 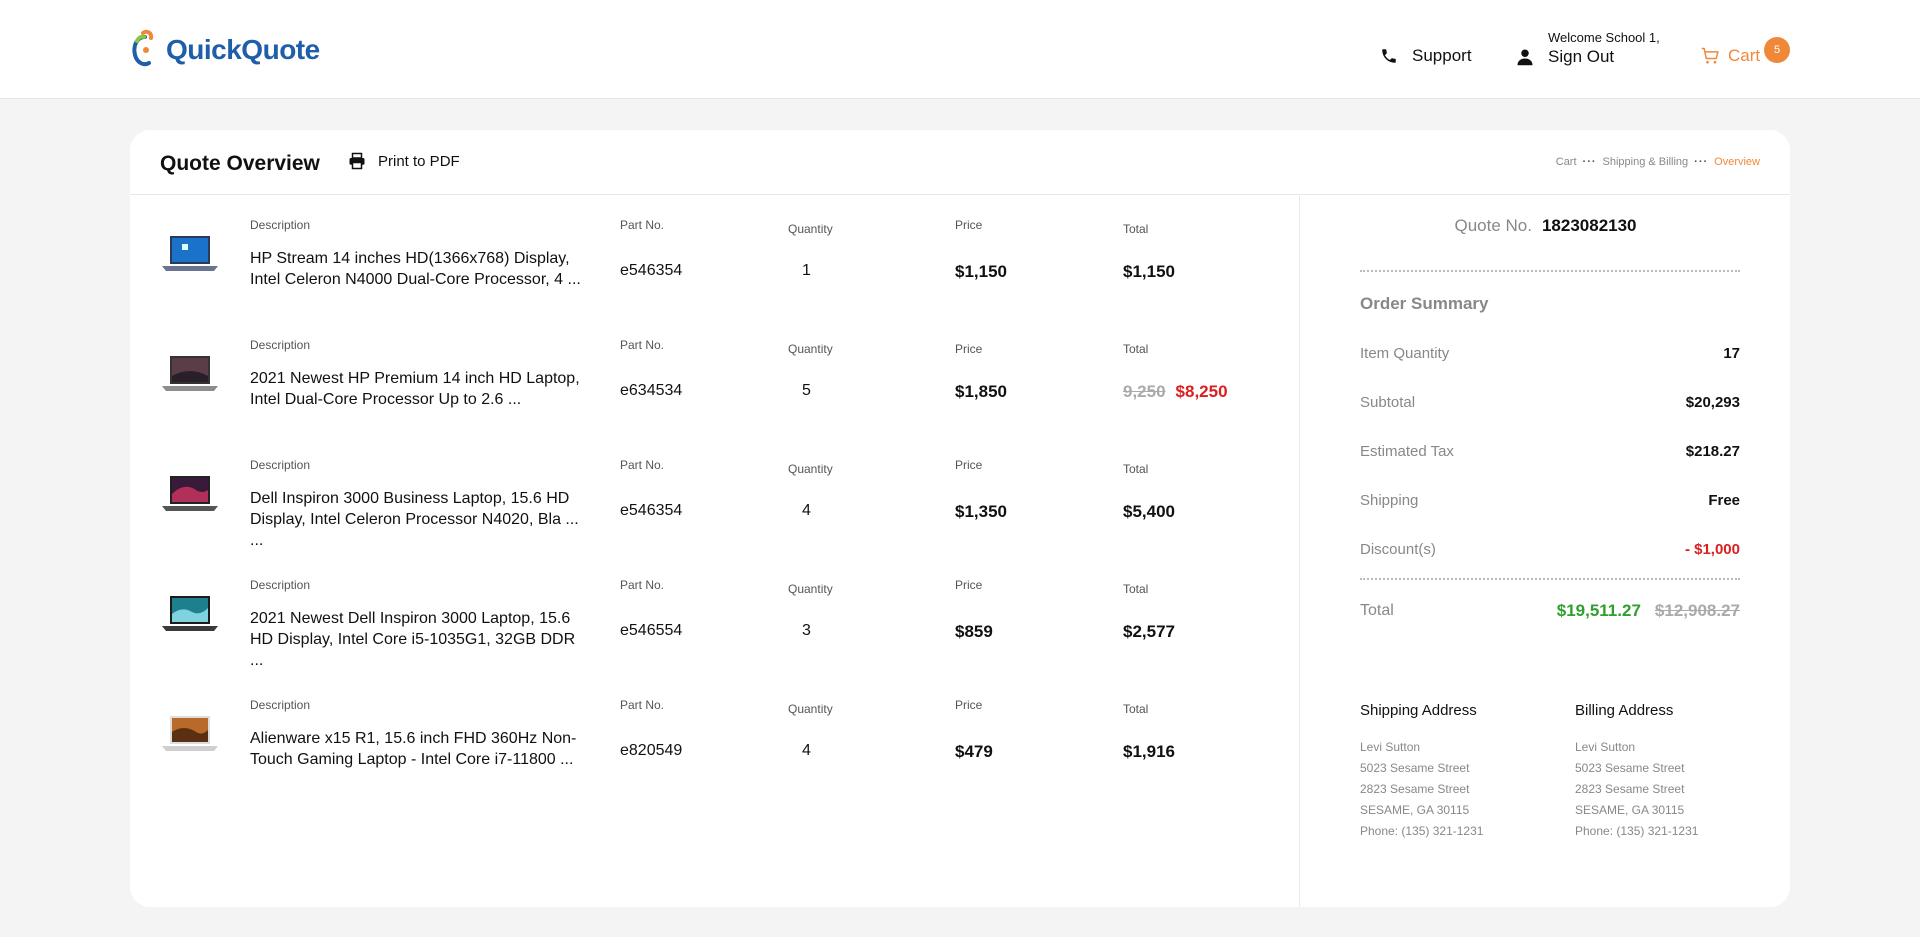 What do you see at coordinates (1389, 56) in the screenshot?
I see `phone-icon` at bounding box center [1389, 56].